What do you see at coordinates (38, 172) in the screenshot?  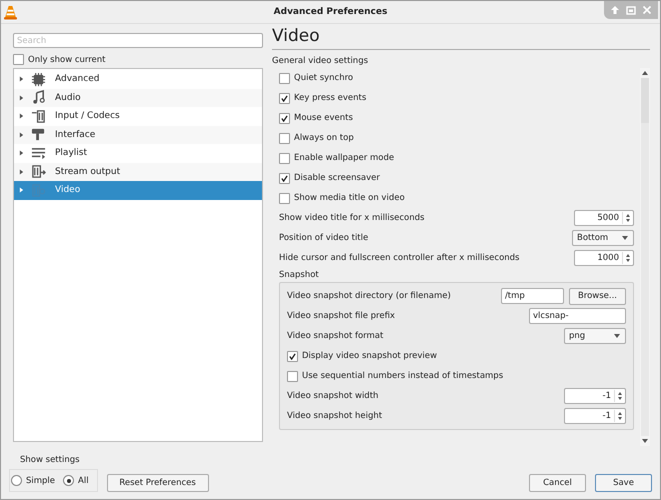 I see `film-arrow-icon` at bounding box center [38, 172].